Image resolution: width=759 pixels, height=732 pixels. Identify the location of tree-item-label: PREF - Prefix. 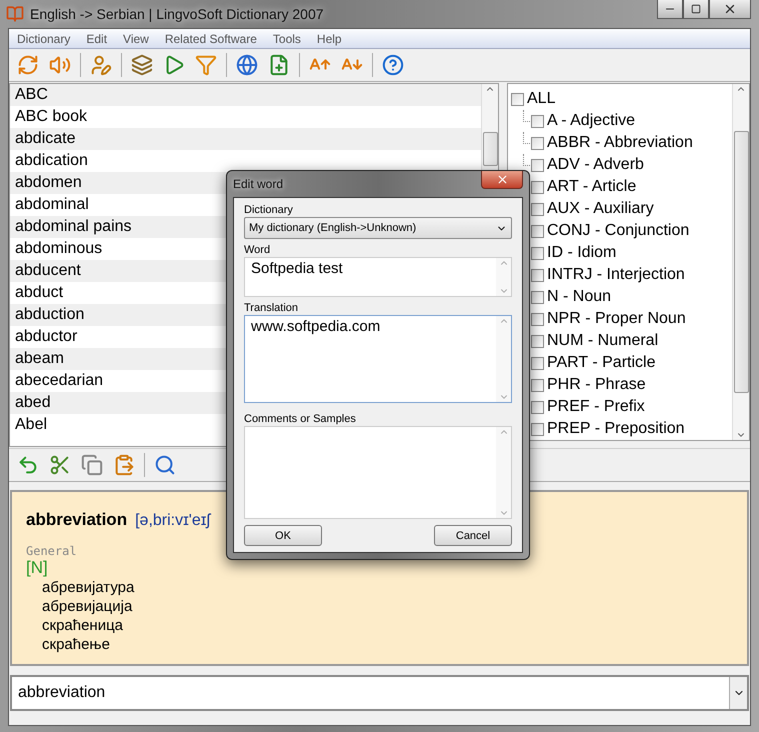
(596, 407).